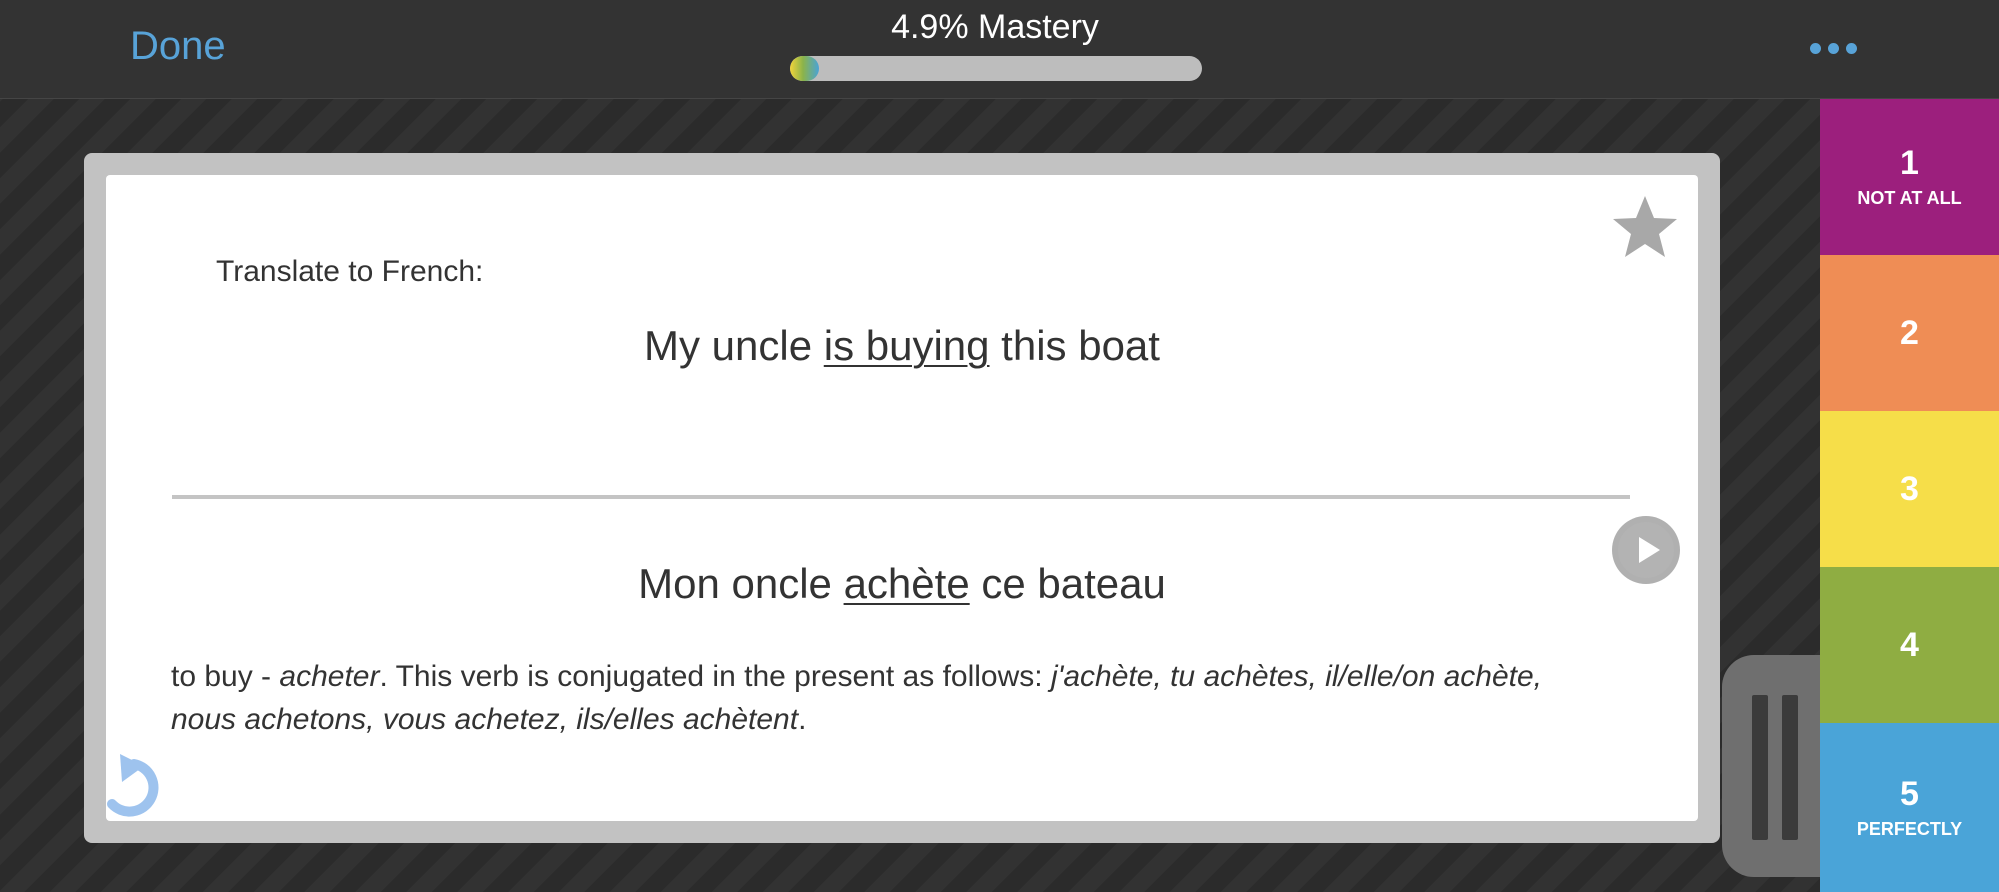 The image size is (1999, 892). Describe the element at coordinates (734, 345) in the screenshot. I see `front-text-before: My uncle` at that location.